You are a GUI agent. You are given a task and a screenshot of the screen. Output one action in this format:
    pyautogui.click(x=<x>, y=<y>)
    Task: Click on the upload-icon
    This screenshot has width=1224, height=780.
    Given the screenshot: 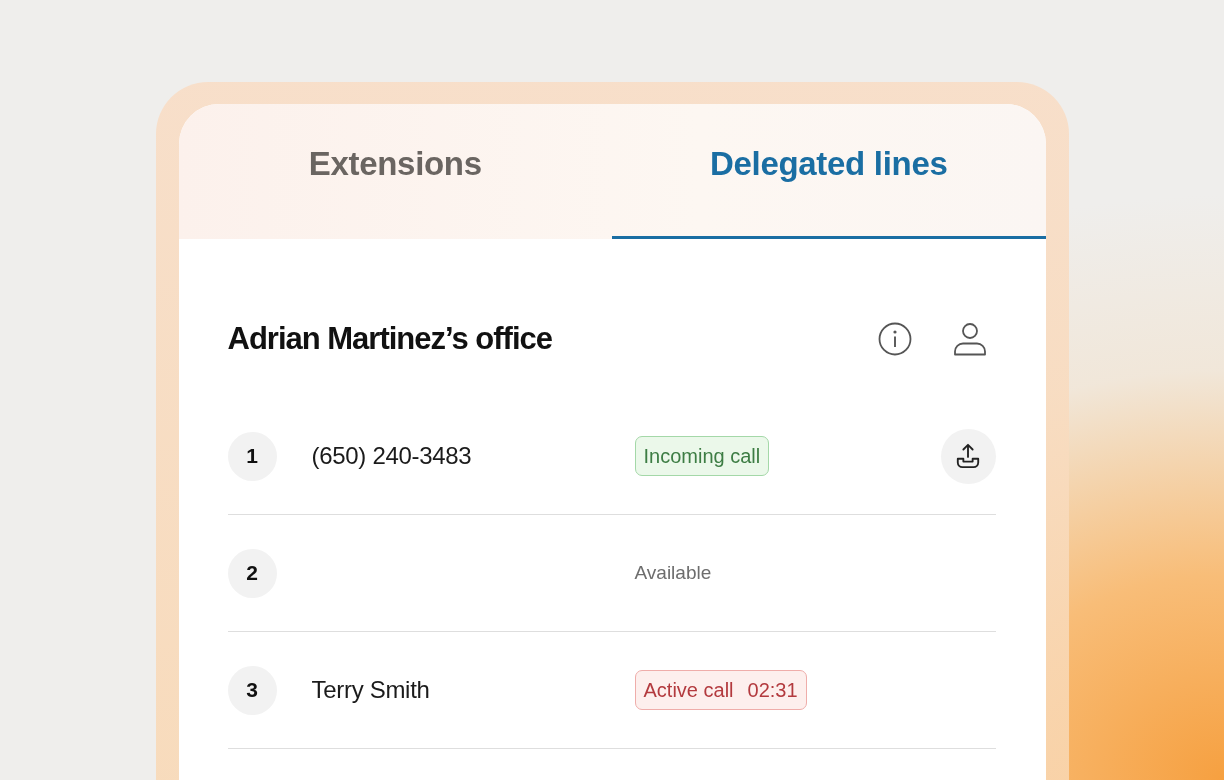 What is the action you would take?
    pyautogui.click(x=968, y=456)
    